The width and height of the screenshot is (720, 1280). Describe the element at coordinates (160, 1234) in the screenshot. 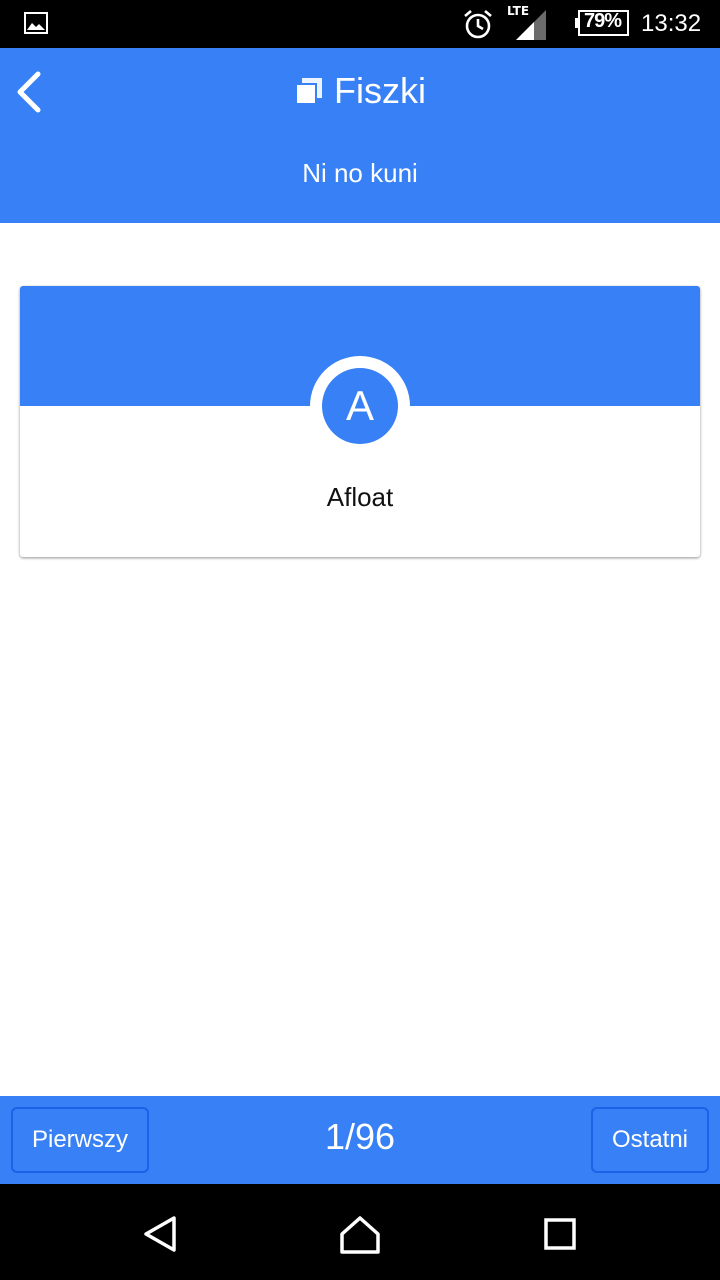

I see `back-triangle-icon` at that location.